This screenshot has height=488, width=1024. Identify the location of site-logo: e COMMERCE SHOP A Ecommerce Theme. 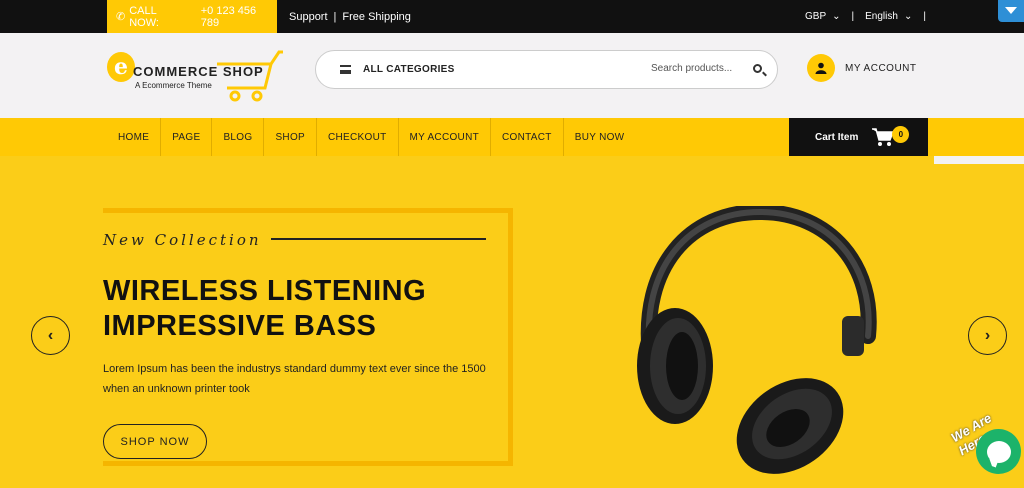
(197, 76).